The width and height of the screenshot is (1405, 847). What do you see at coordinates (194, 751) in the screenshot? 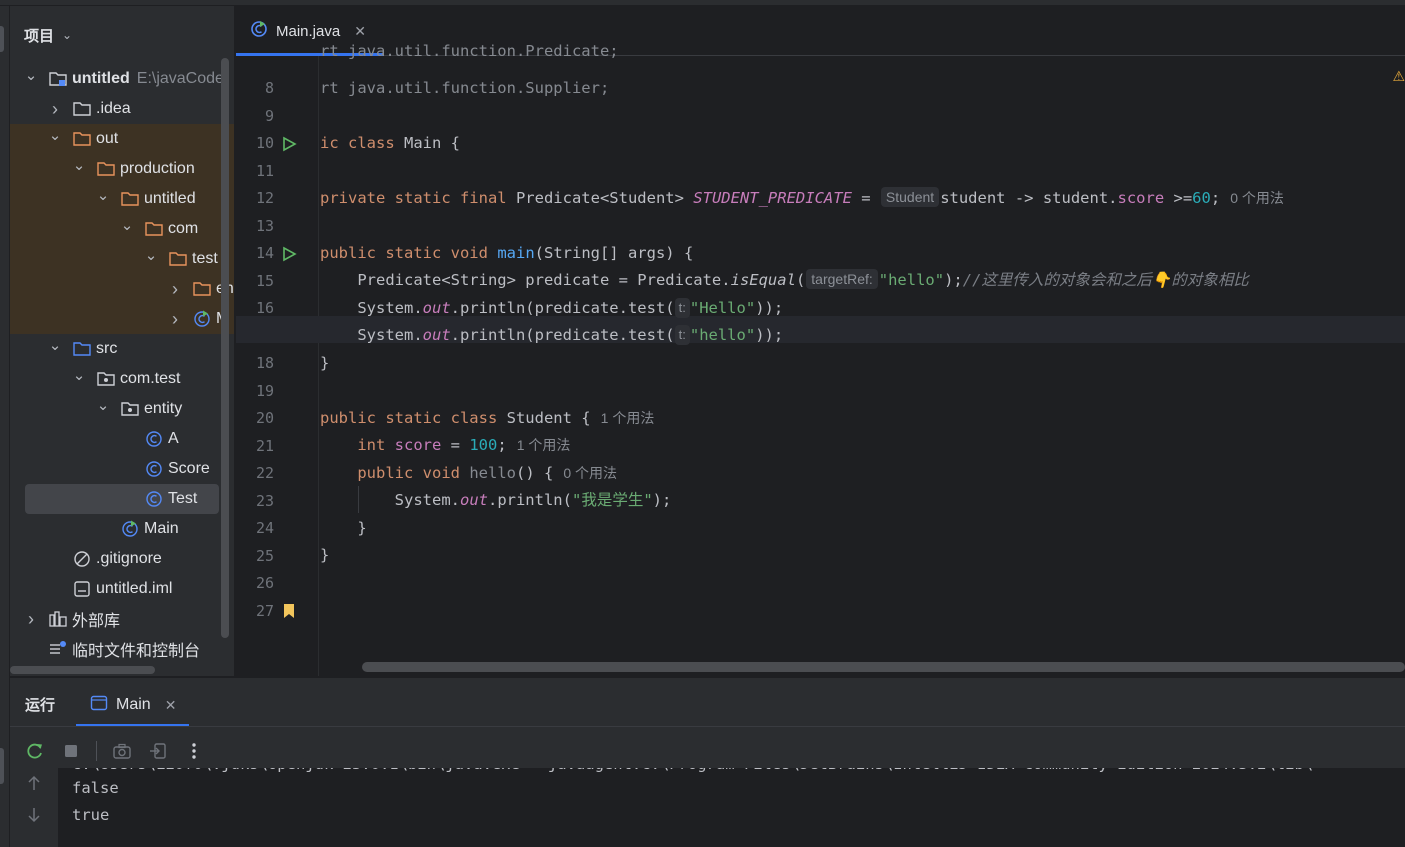
I see `more-options-icon` at bounding box center [194, 751].